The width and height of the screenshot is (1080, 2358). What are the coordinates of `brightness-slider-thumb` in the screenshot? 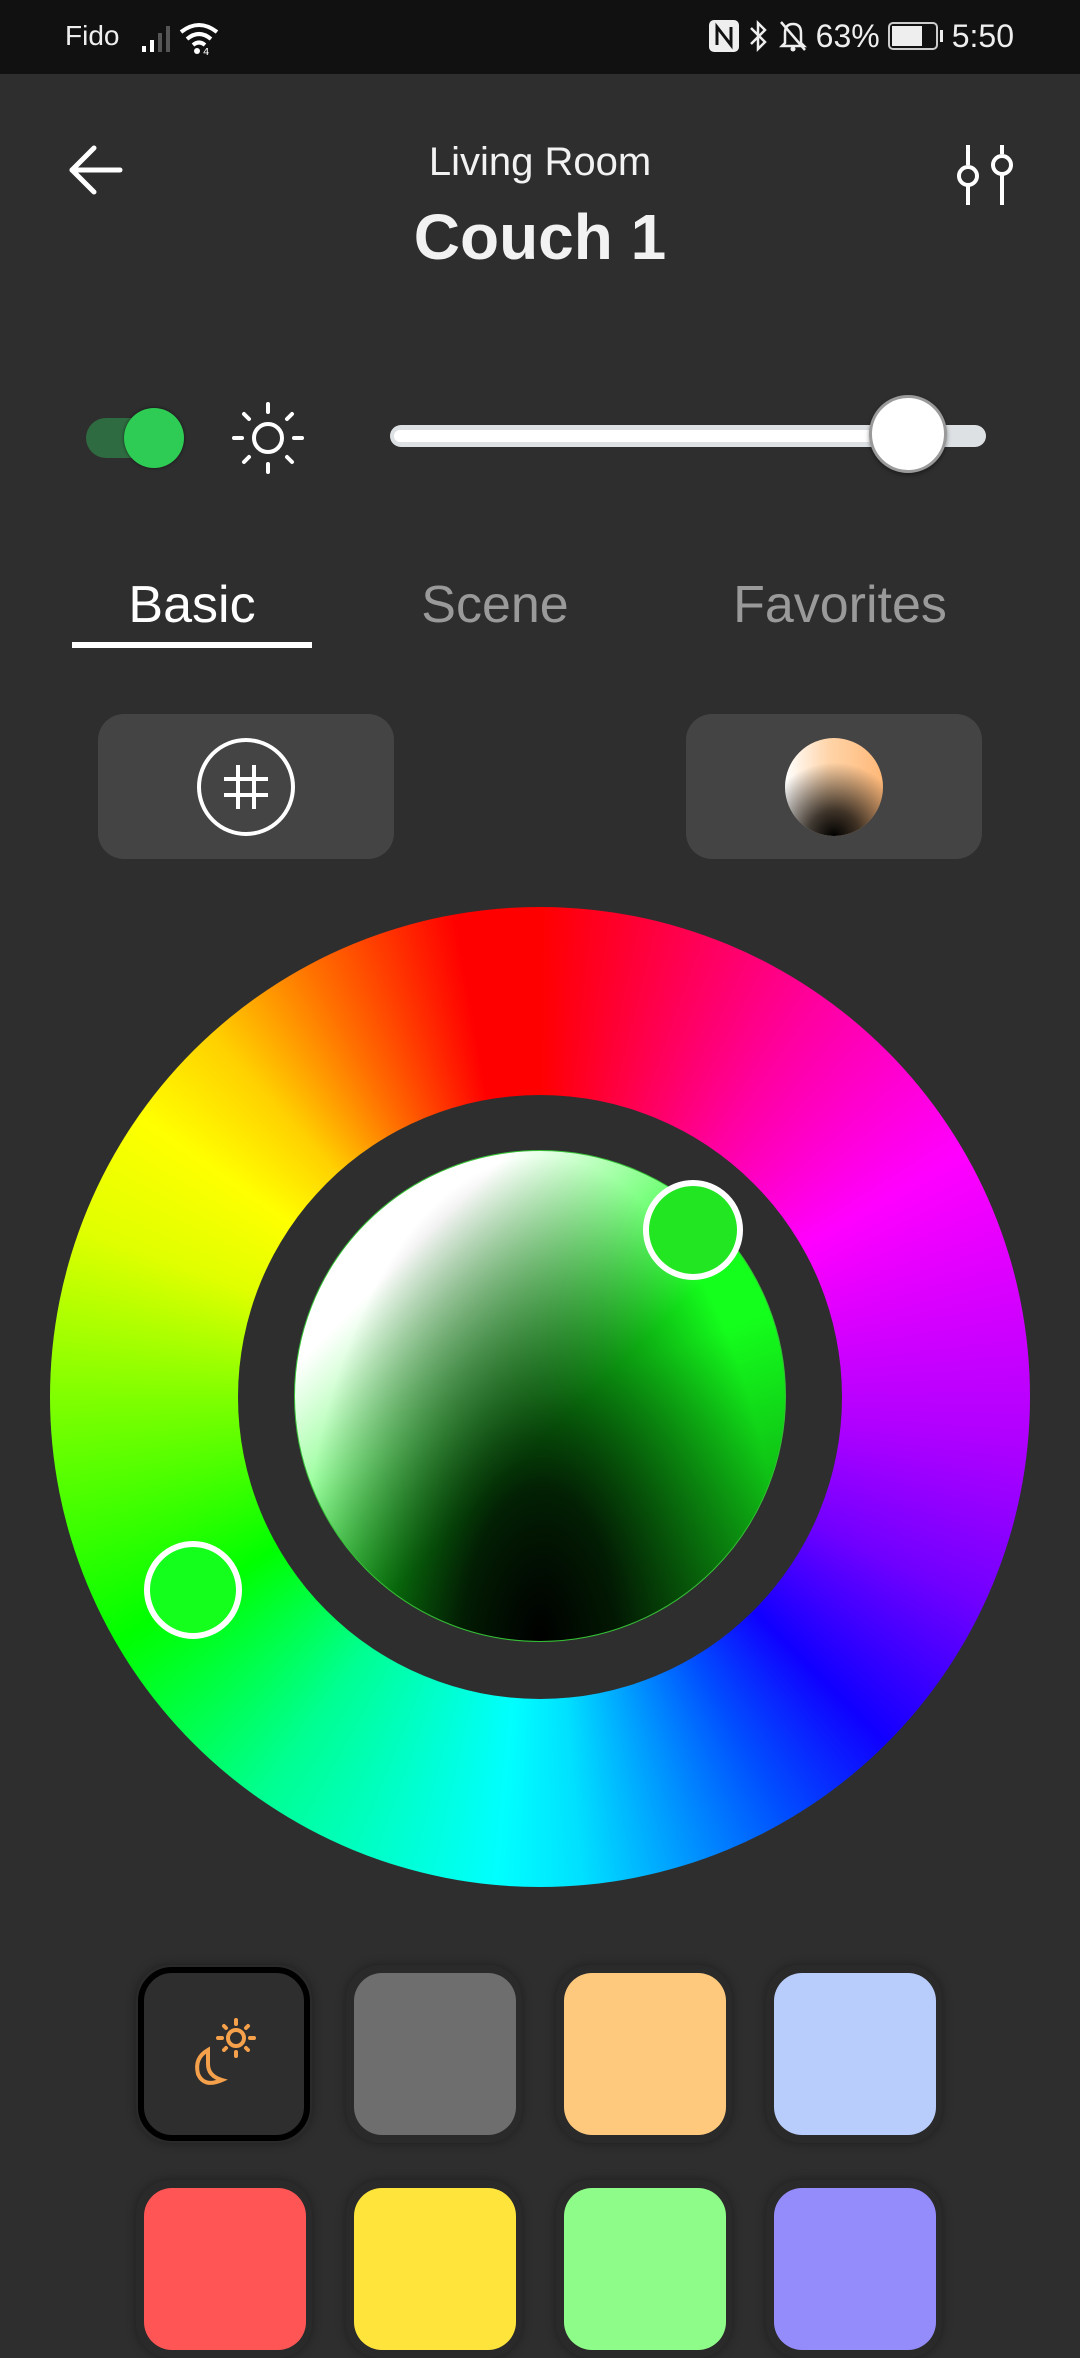 It's located at (908, 434).